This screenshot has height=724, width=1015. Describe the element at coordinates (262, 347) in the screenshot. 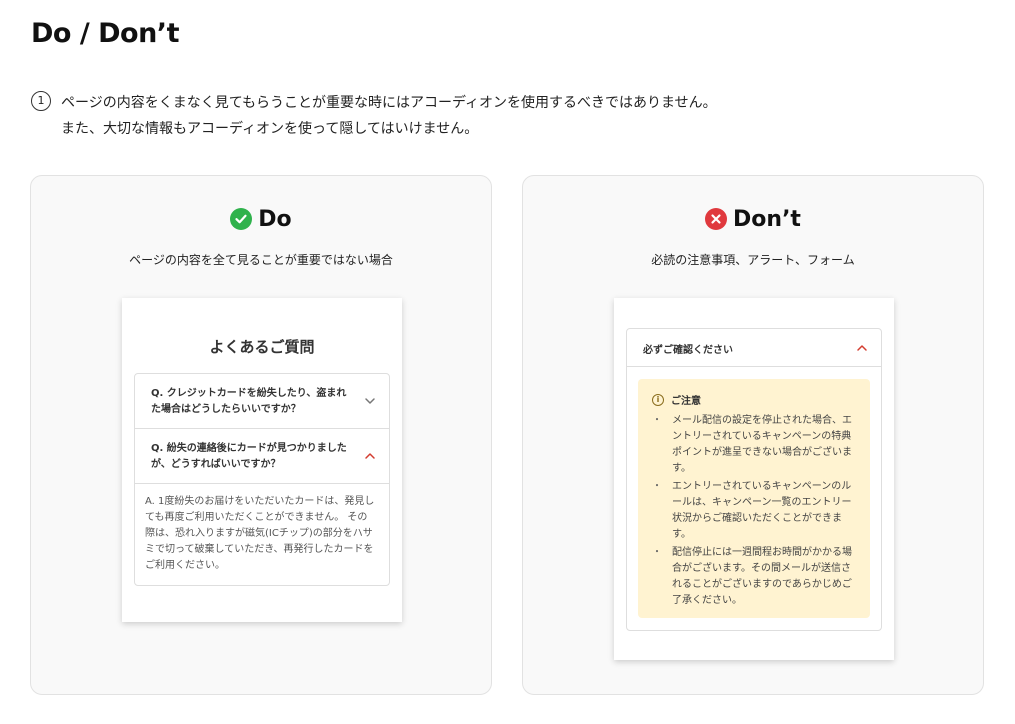

I see `faq-title: よくあるご質問` at that location.